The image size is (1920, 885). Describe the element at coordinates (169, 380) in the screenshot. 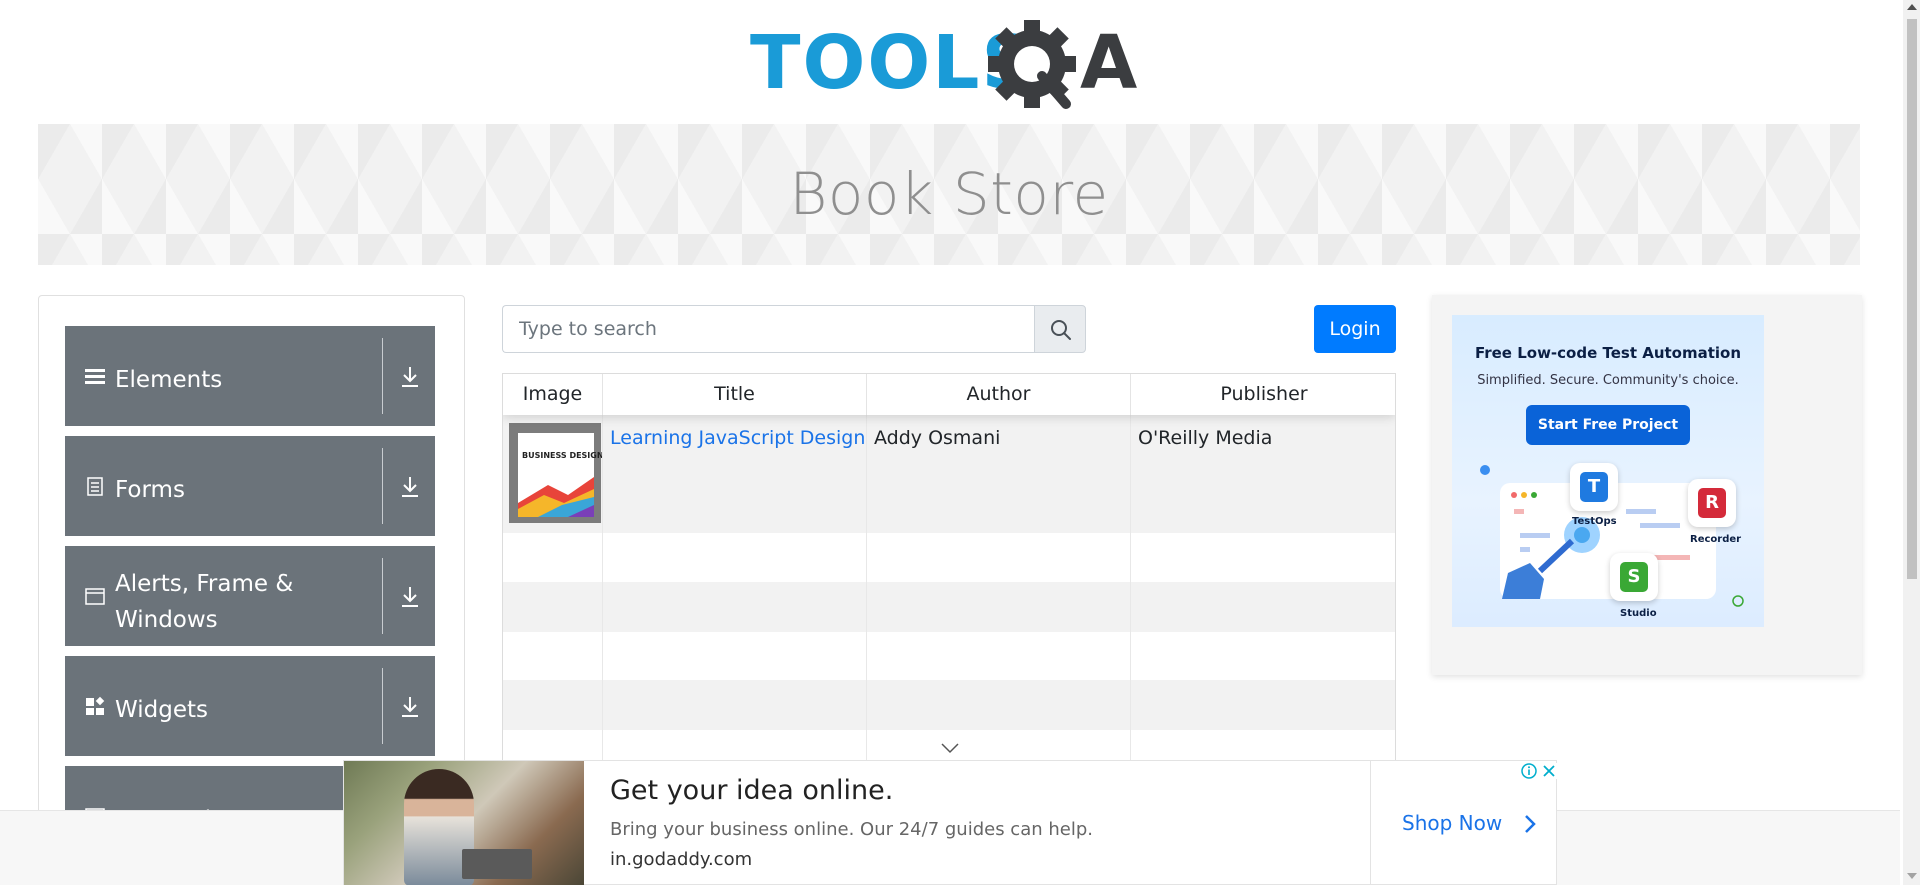

I see `sidebar-group-label: Elements` at that location.